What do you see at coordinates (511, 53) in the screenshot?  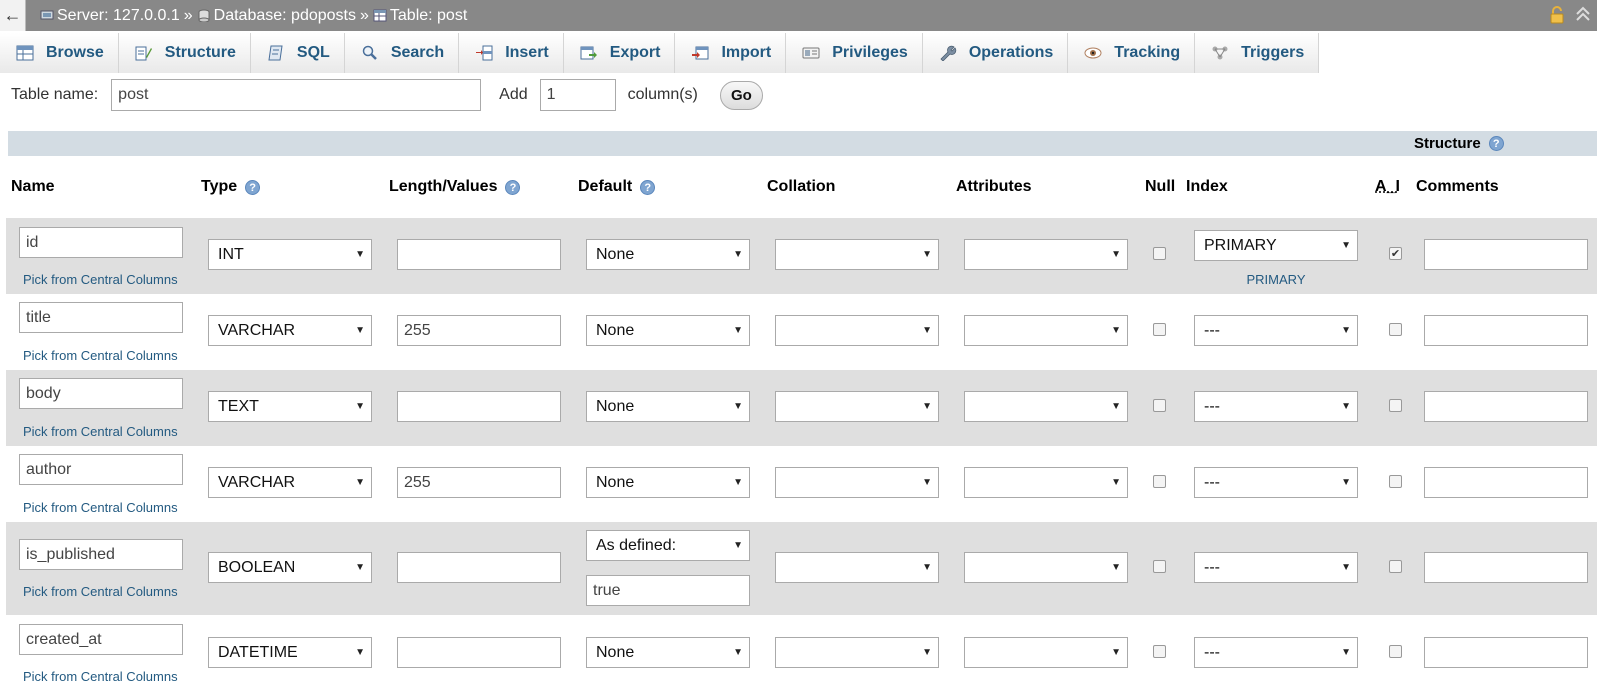 I see `tab-insert: Insert` at bounding box center [511, 53].